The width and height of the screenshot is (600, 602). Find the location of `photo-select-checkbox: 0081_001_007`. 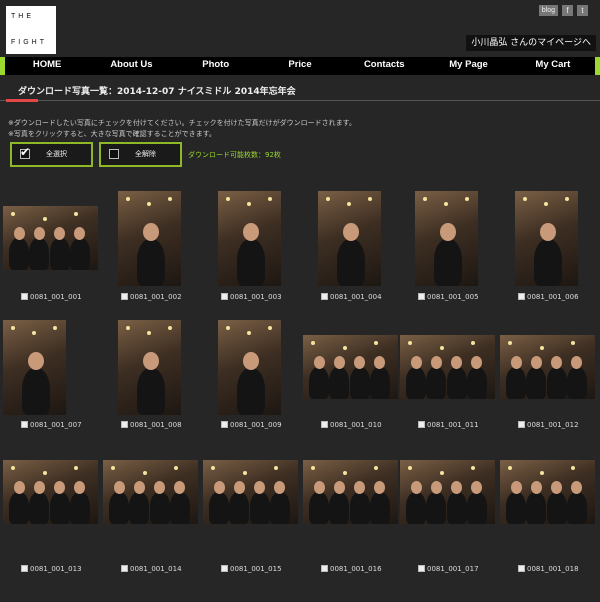

photo-select-checkbox: 0081_001_007 is located at coordinates (51, 425).